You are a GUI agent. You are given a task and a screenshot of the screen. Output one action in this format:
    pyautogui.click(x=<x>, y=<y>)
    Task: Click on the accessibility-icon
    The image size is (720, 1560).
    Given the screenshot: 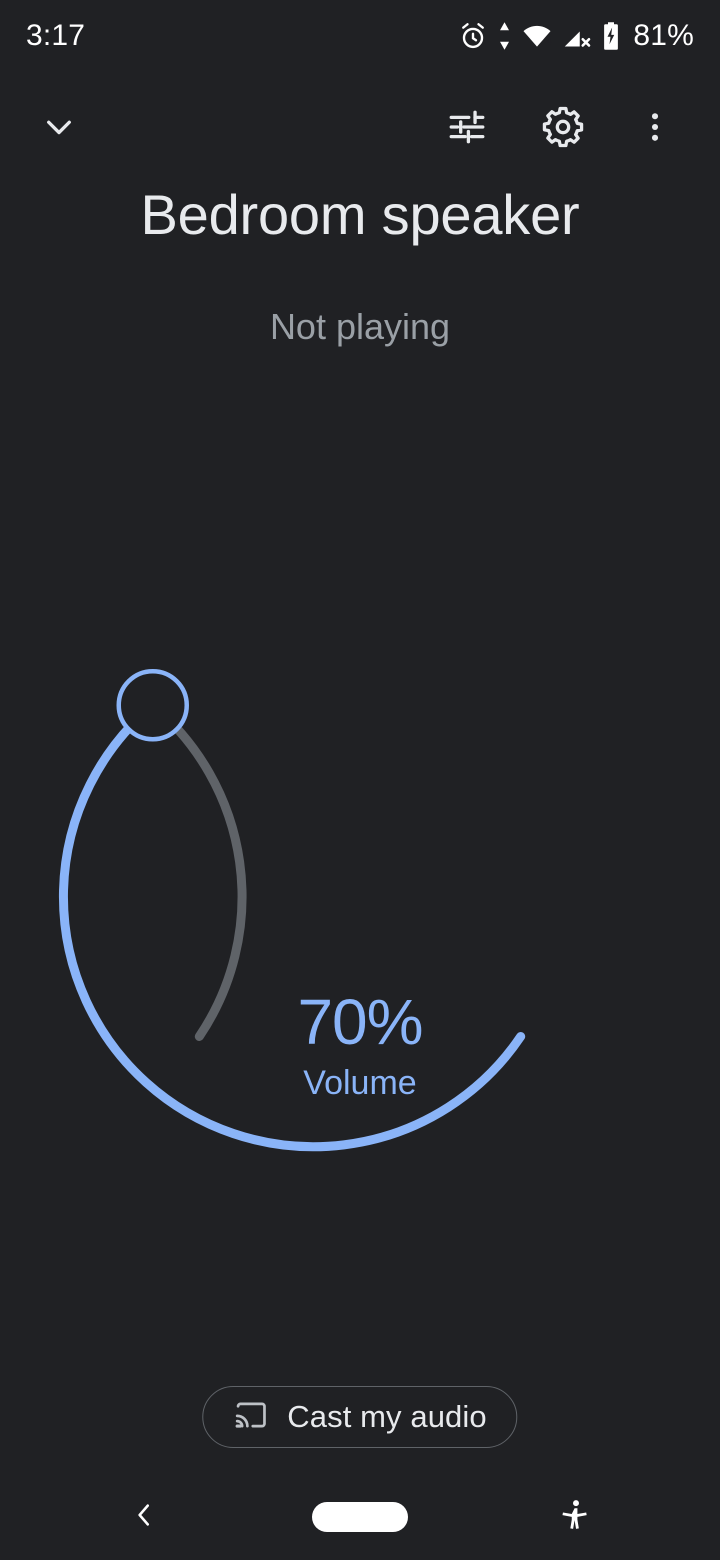 What is the action you would take?
    pyautogui.click(x=576, y=1517)
    